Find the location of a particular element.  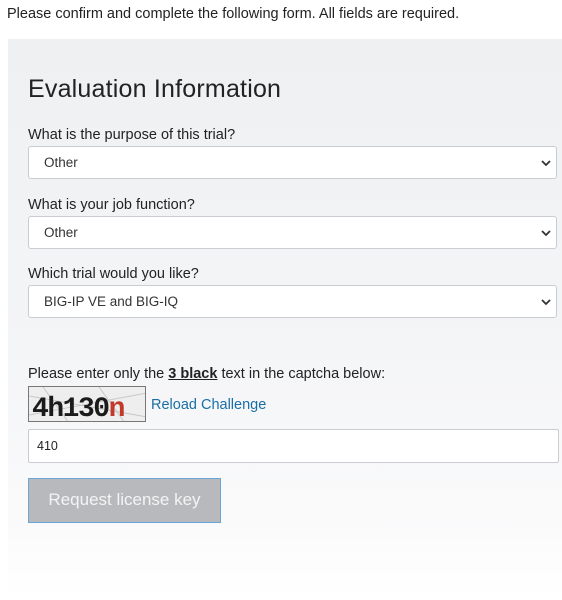

trial-select-value: BIG-IP VE and BIG-IQ is located at coordinates (111, 301).